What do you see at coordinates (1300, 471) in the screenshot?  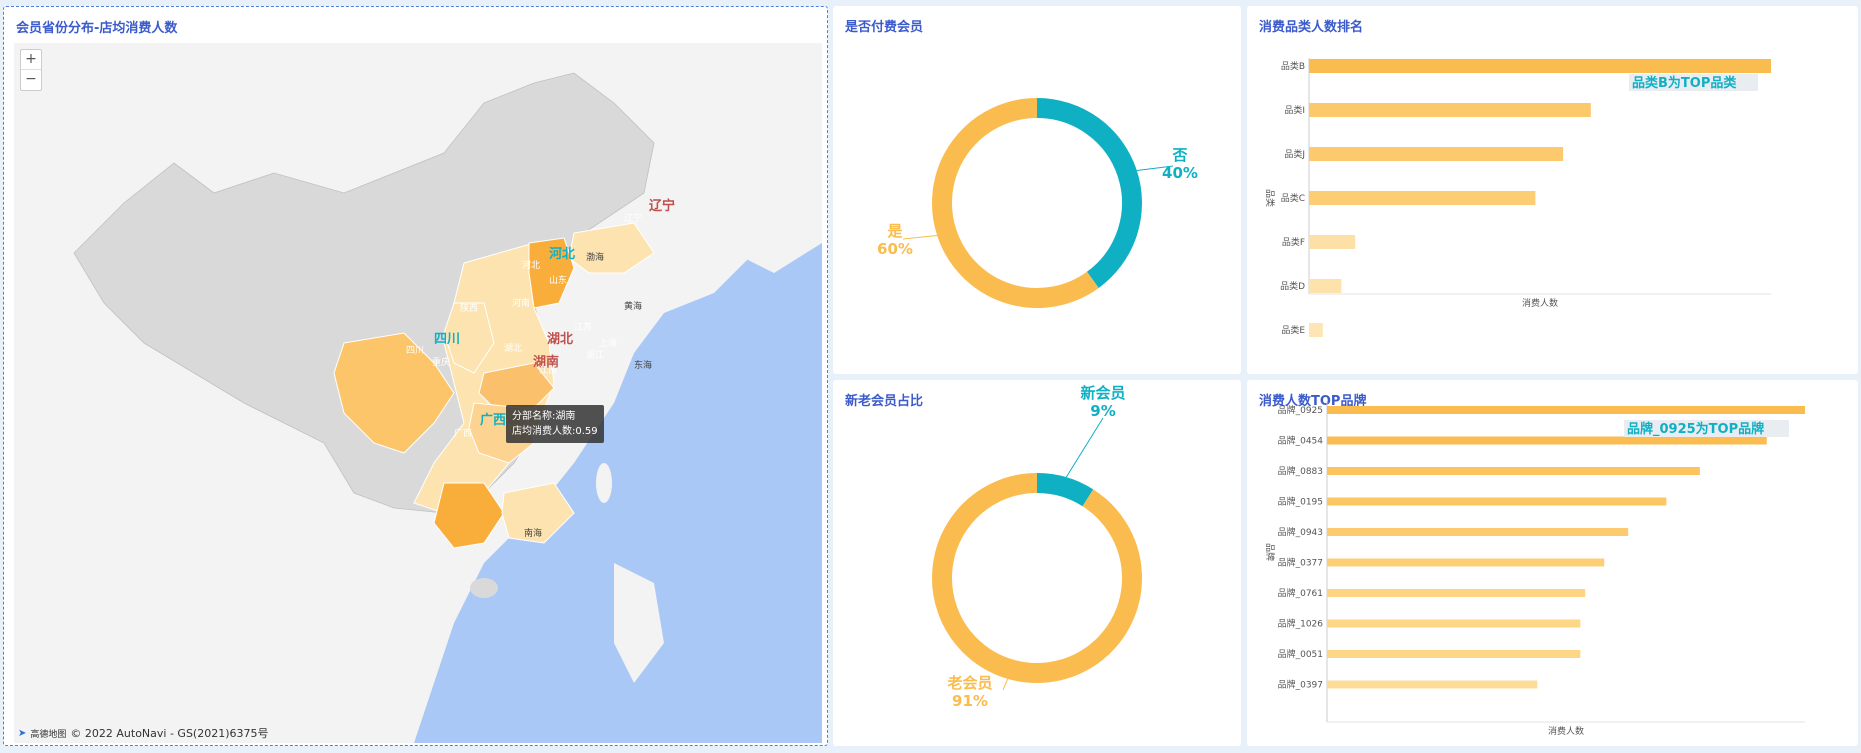 I see `category-tick-label: 品牌_0883` at bounding box center [1300, 471].